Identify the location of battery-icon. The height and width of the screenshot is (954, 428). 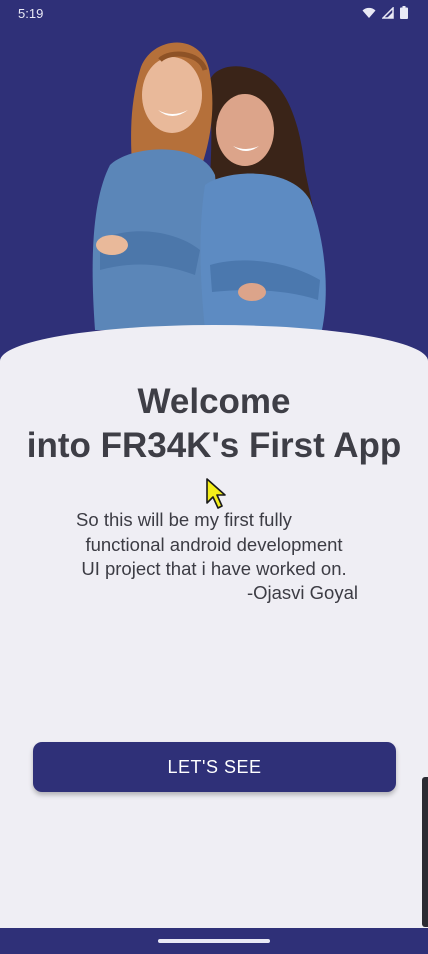
(404, 12).